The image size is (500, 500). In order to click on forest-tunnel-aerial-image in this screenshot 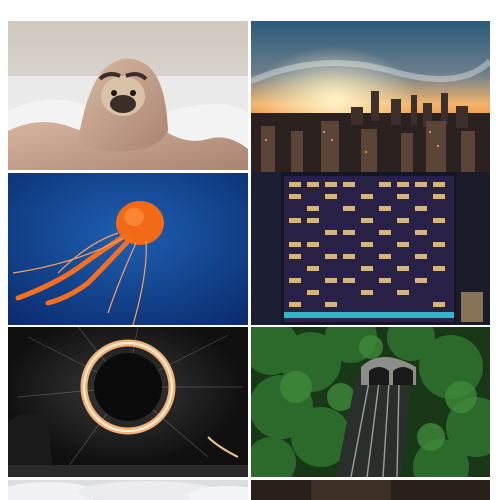, I will do `click(370, 402)`.